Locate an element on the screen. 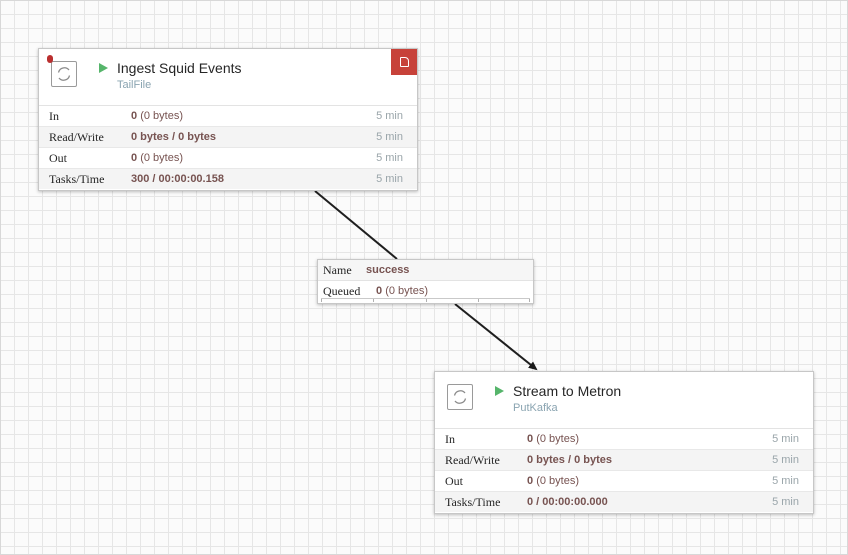 The height and width of the screenshot is (555, 848). connection-name-label: Name is located at coordinates (337, 270).